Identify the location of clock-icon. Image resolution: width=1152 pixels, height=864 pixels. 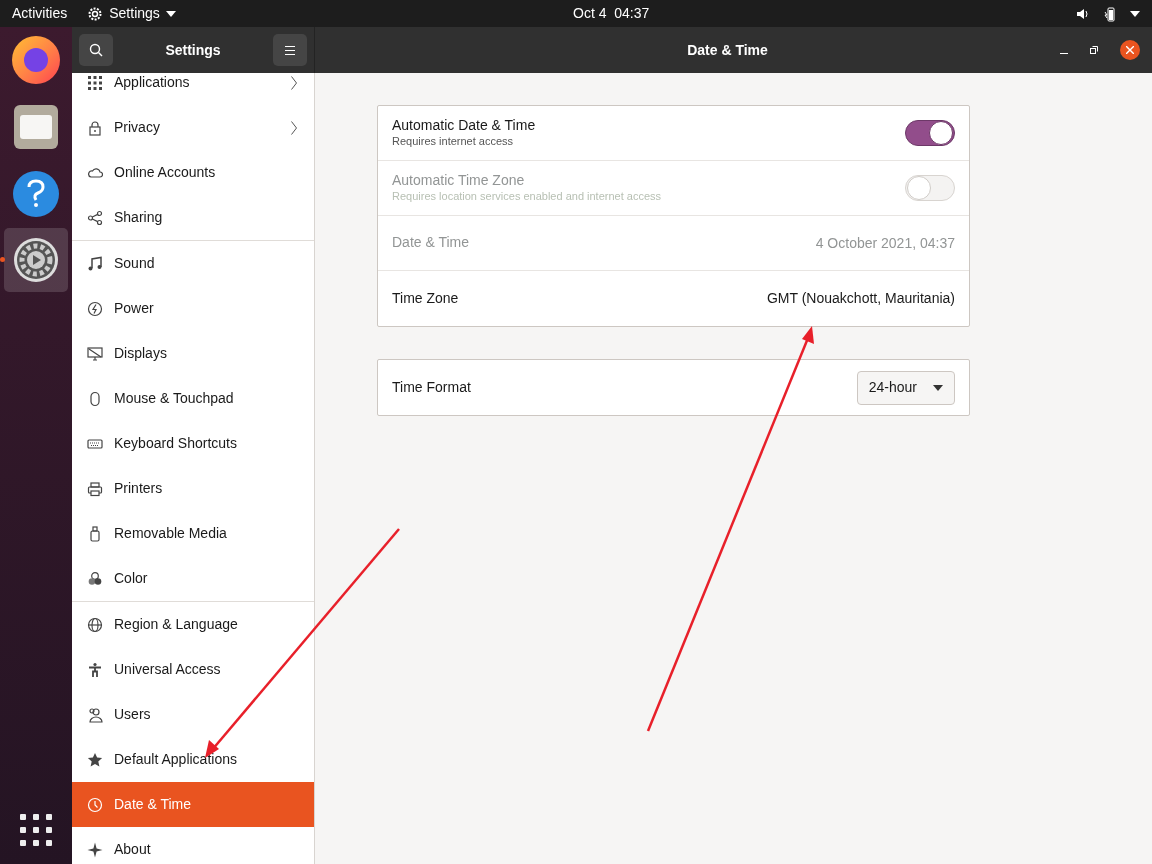
(95, 804).